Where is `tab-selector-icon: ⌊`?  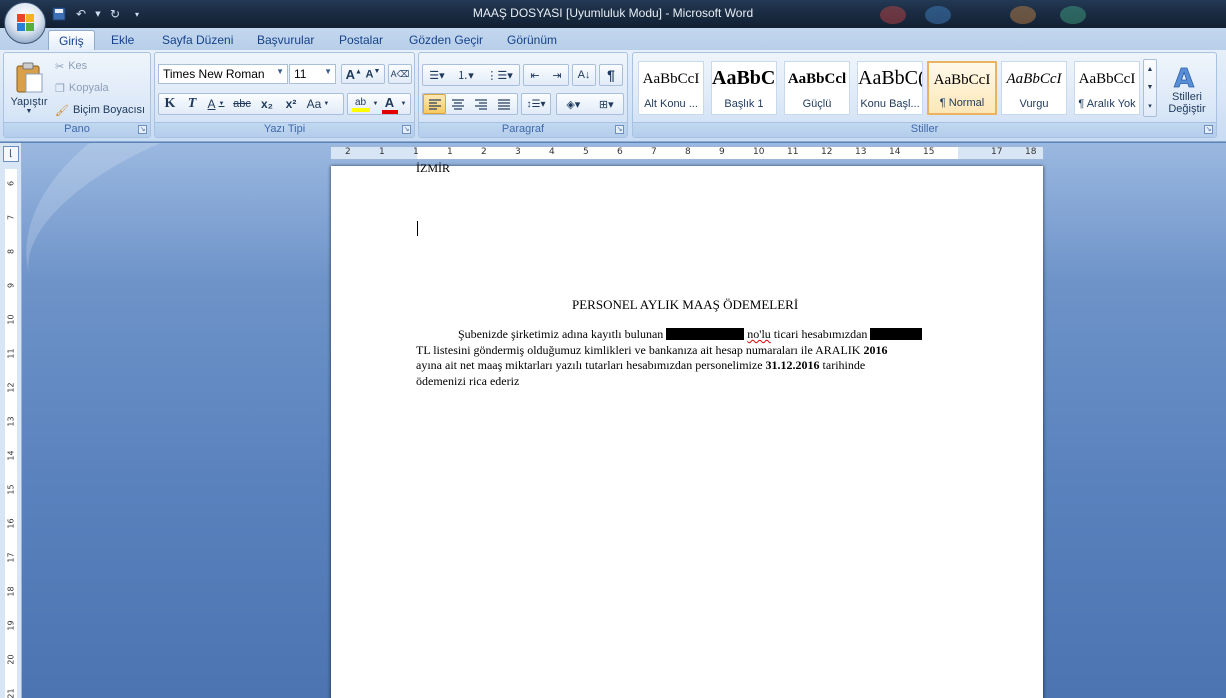 tab-selector-icon: ⌊ is located at coordinates (11, 154).